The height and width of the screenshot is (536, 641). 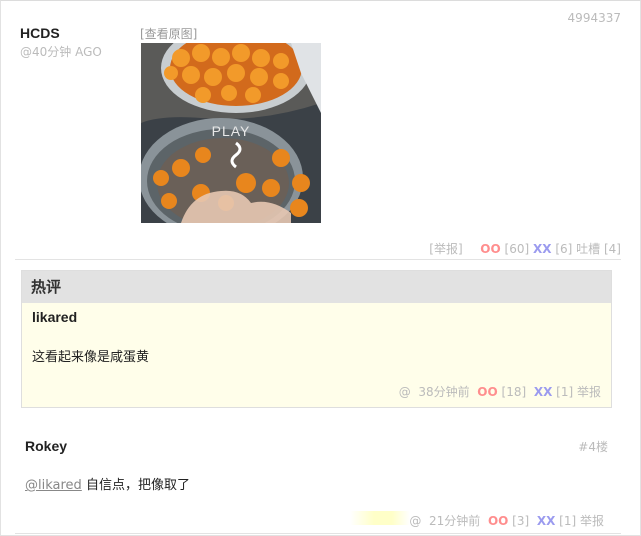 I want to click on comment-text: @likared 自信点，把像取了, so click(x=107, y=483).